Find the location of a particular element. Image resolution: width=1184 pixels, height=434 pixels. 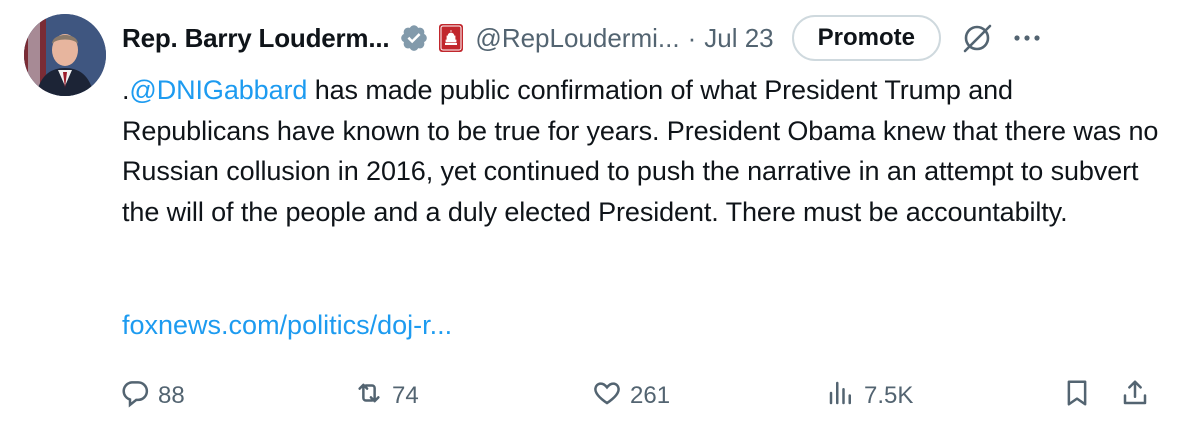

verified-badge-icon is located at coordinates (414, 38).